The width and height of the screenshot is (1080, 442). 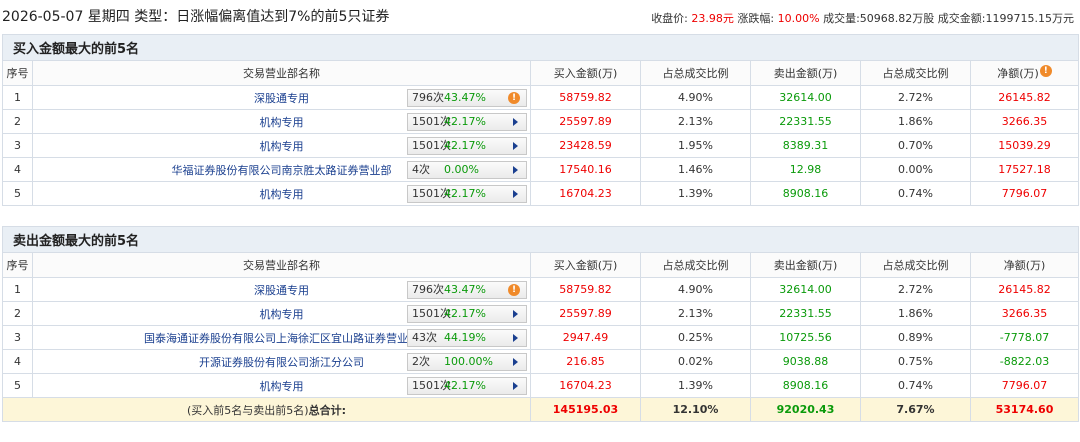 I want to click on row-index: 2, so click(x=17, y=313).